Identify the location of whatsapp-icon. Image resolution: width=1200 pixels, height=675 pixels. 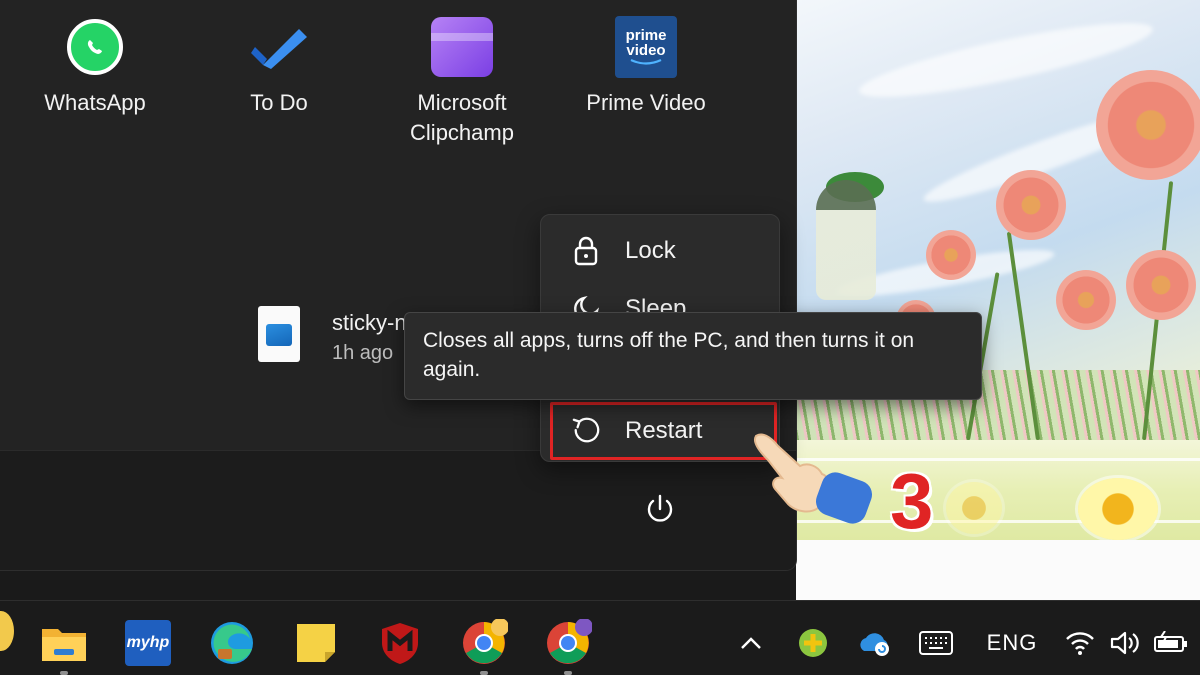
(95, 47).